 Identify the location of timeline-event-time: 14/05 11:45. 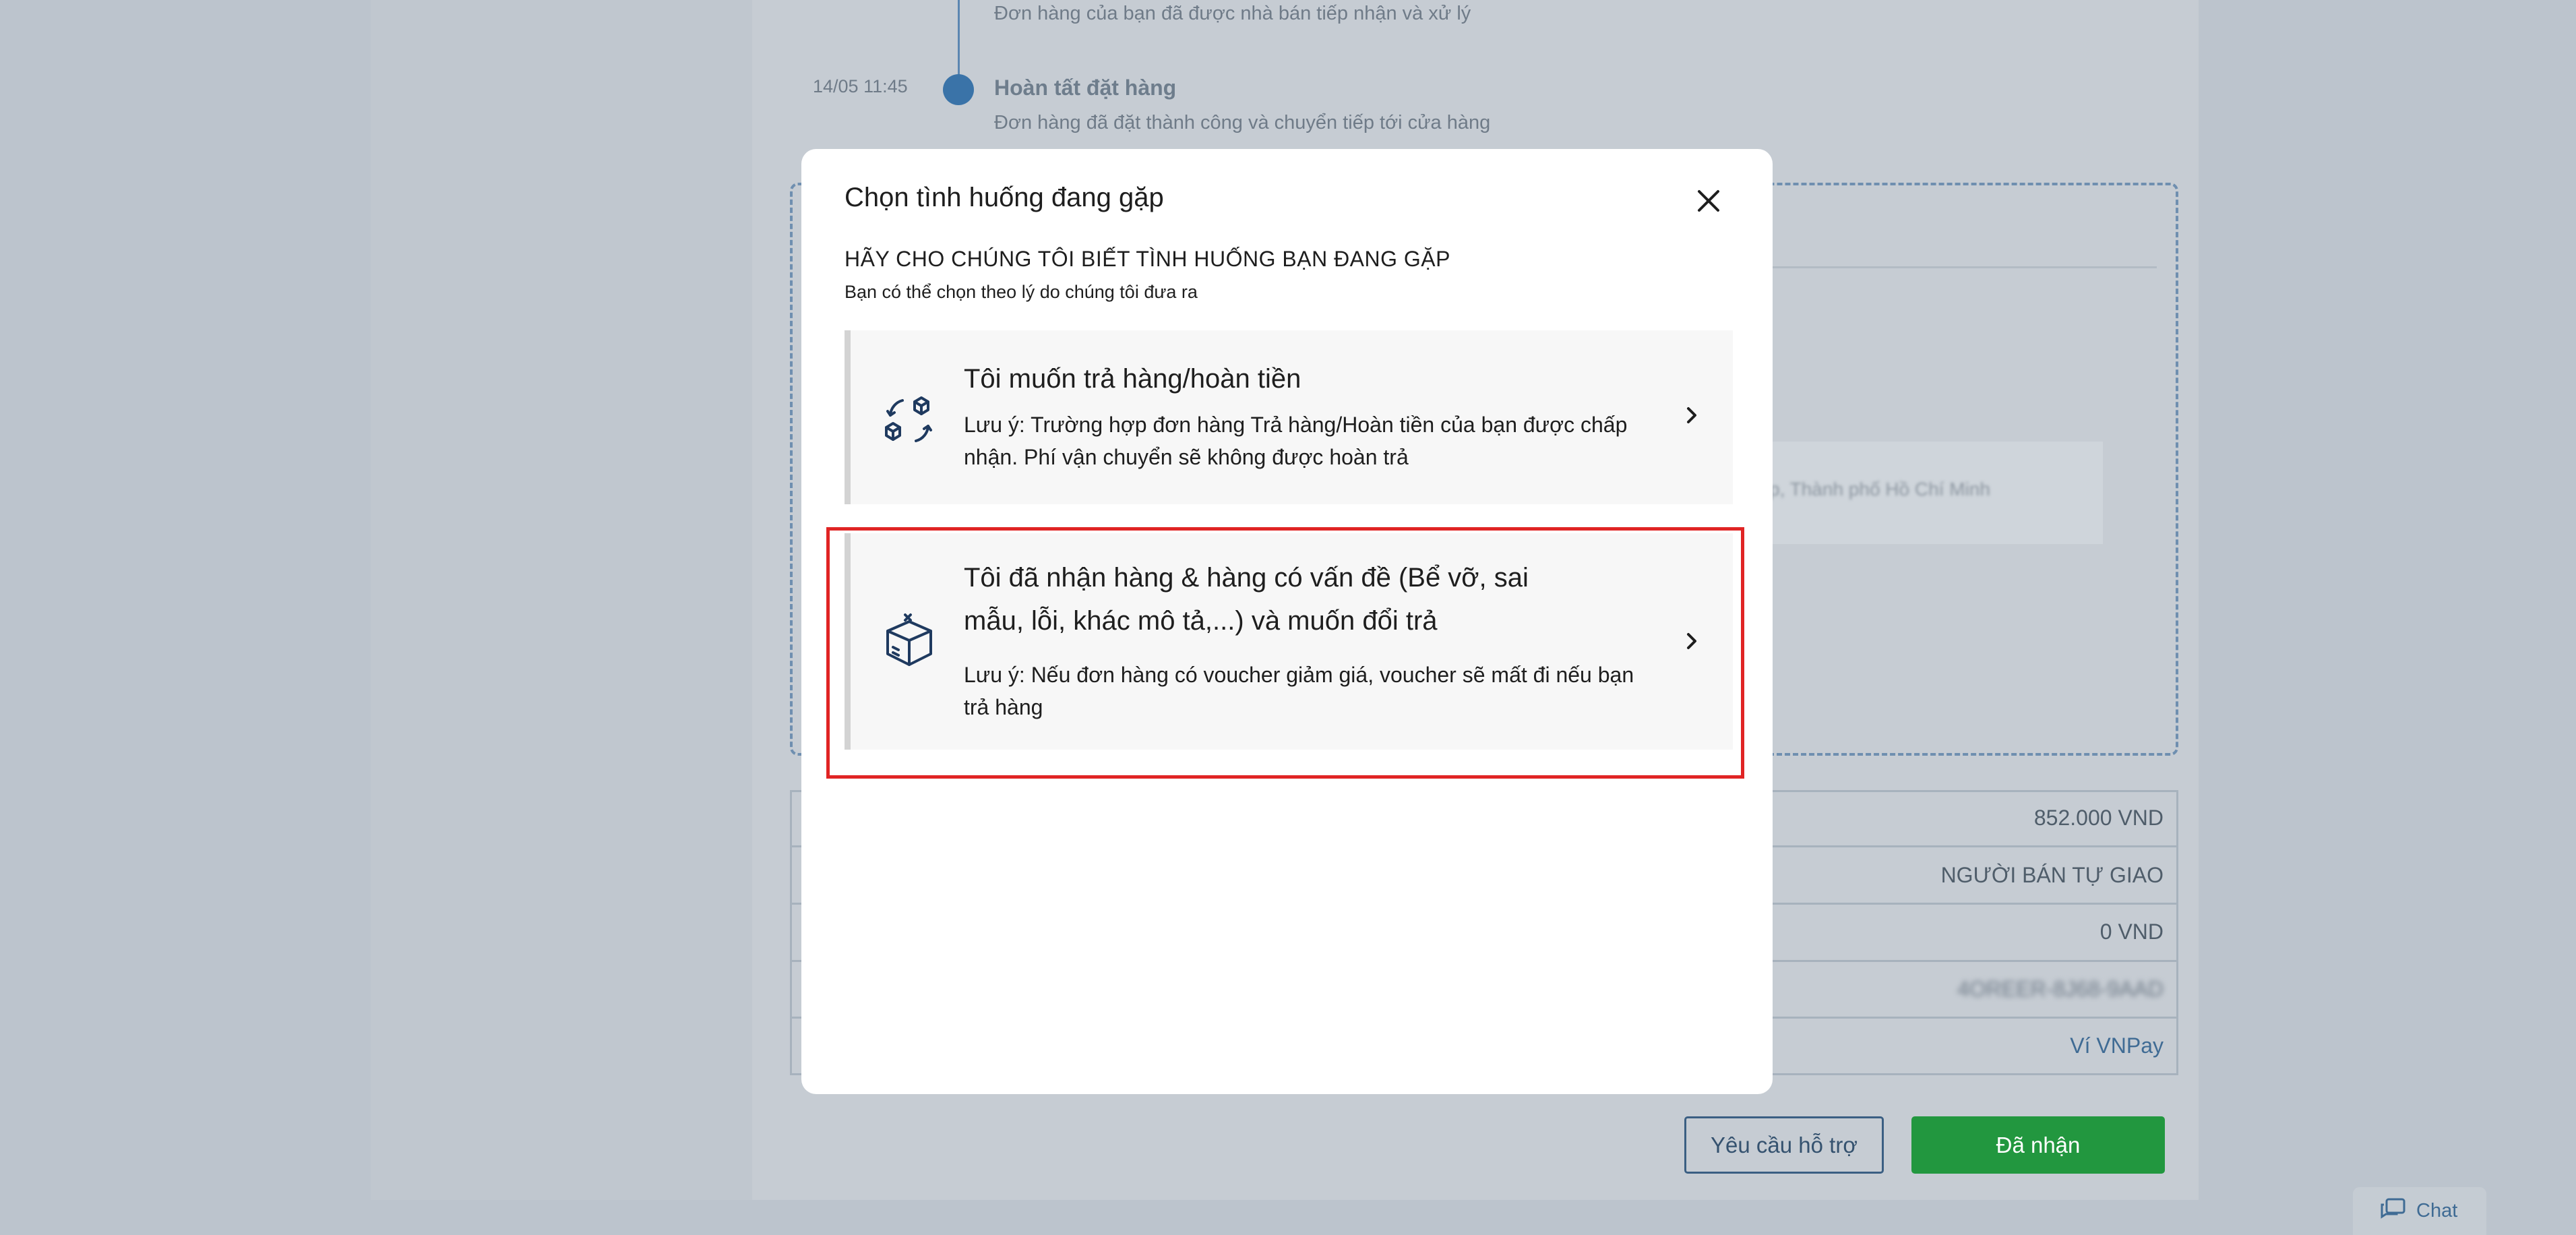
(861, 86).